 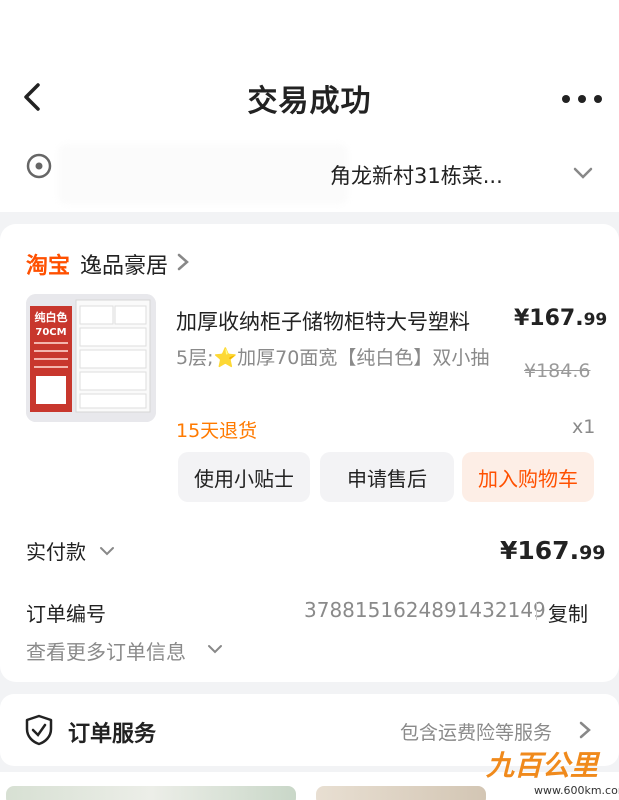 What do you see at coordinates (106, 650) in the screenshot?
I see `more-order-info-link: 查看更多订单信息` at bounding box center [106, 650].